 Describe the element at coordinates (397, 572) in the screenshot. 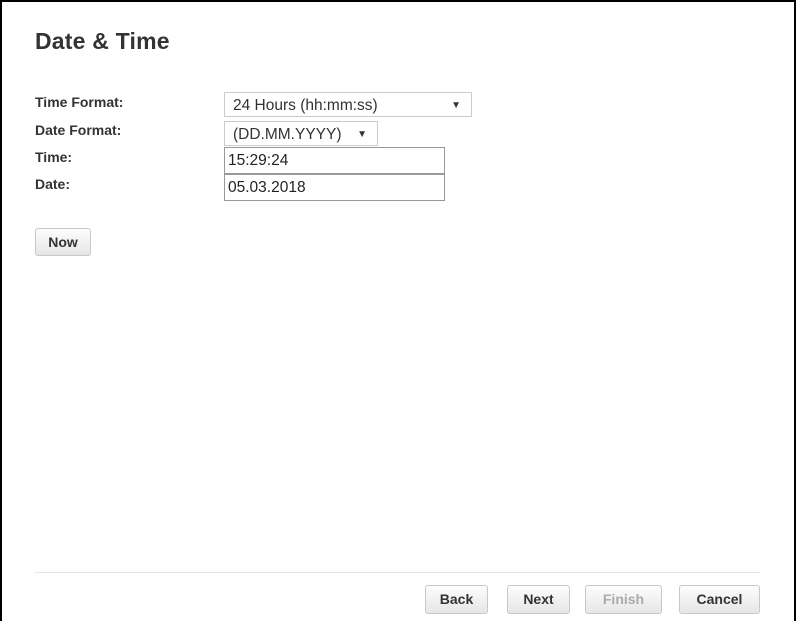

I see `footer-divider` at that location.